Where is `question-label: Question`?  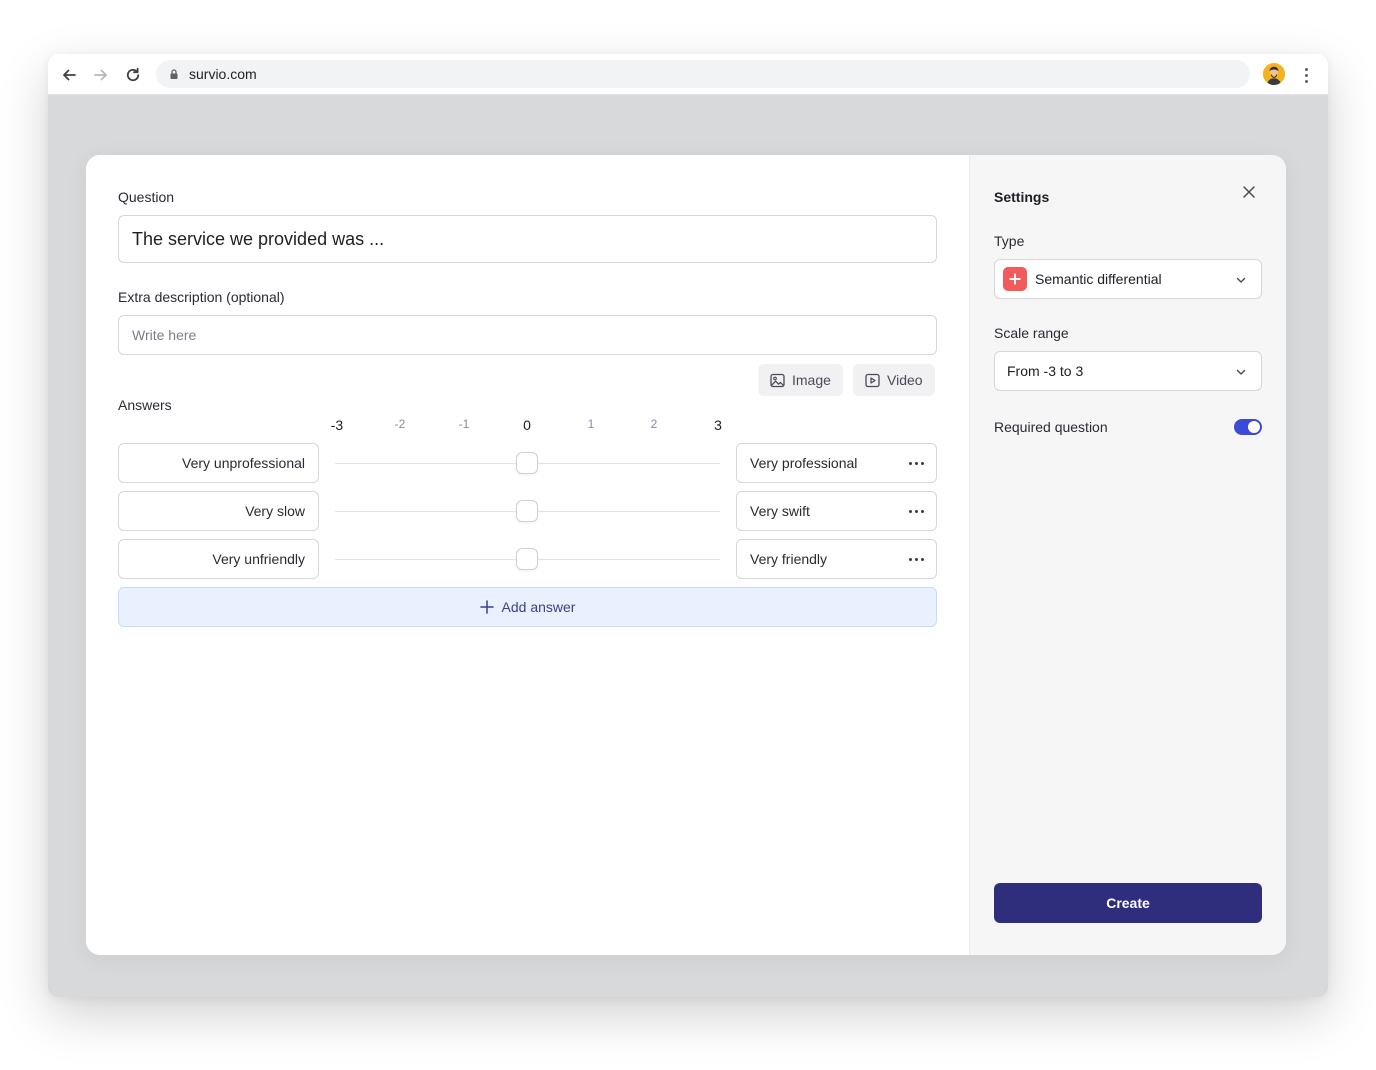 question-label: Question is located at coordinates (146, 197).